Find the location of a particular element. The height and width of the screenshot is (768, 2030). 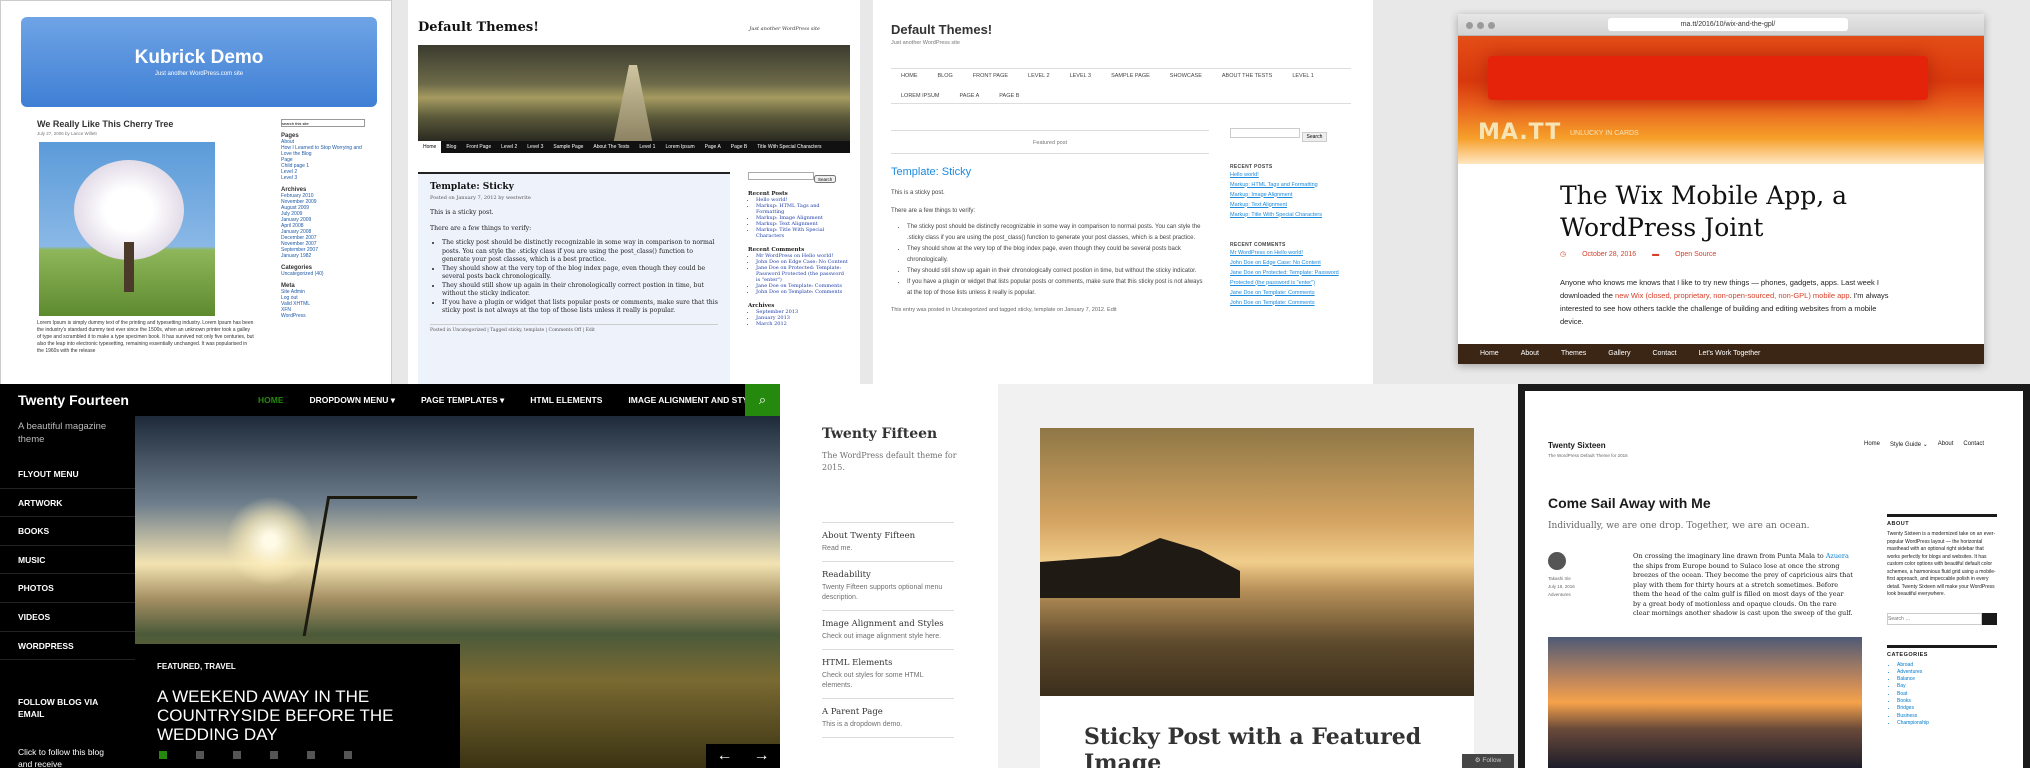

nav-item-title: HTML Elements is located at coordinates (888, 663).